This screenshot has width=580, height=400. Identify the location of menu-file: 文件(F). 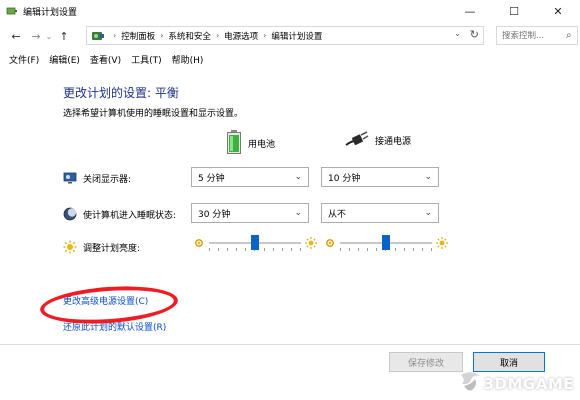
(24, 59).